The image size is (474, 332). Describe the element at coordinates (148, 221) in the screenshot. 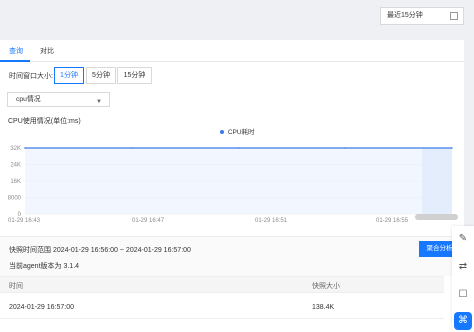

I see `x-tick-label: 01-29 16:47` at that location.